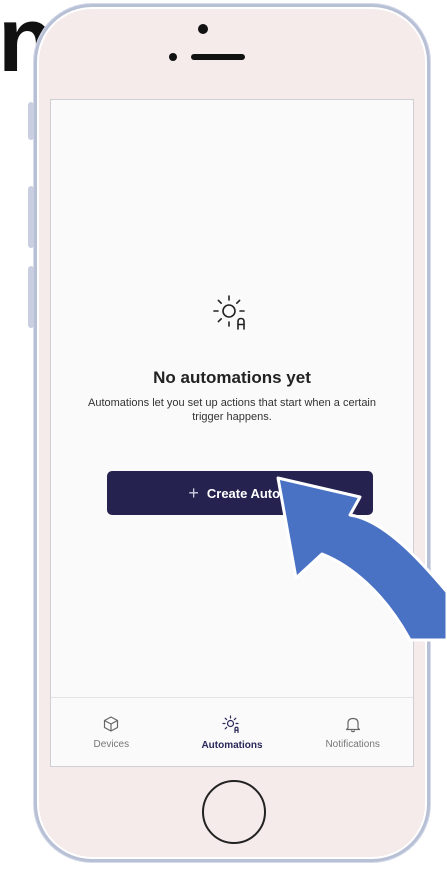  I want to click on tab-notifications-label: Notifications, so click(352, 744).